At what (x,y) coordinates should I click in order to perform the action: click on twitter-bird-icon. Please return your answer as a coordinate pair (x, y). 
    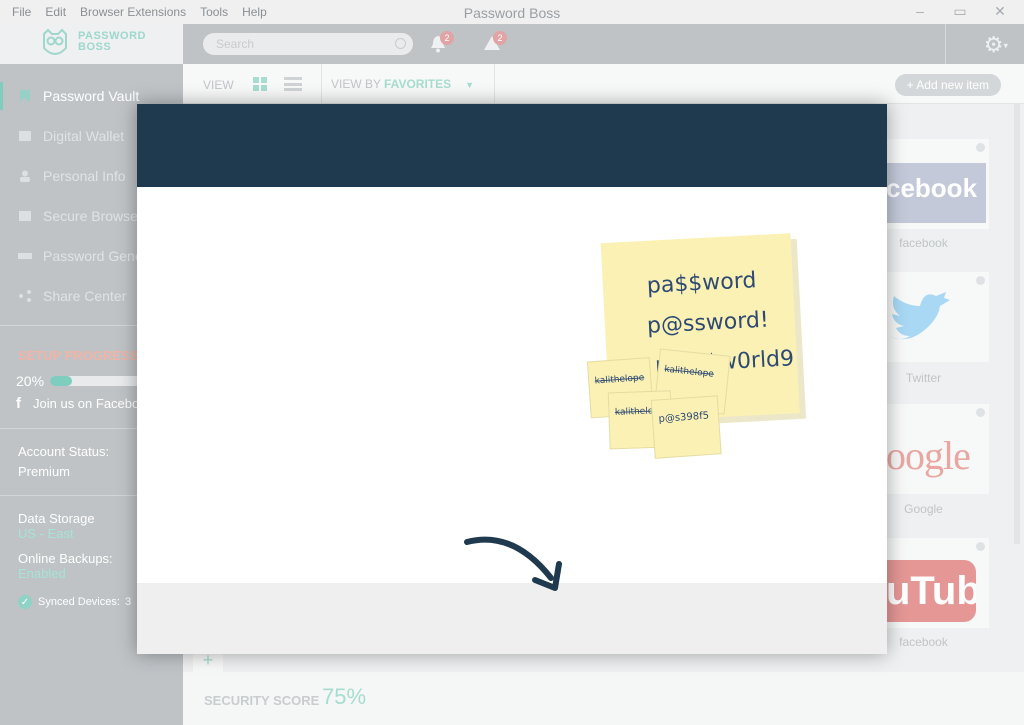
    Looking at the image, I should click on (920, 316).